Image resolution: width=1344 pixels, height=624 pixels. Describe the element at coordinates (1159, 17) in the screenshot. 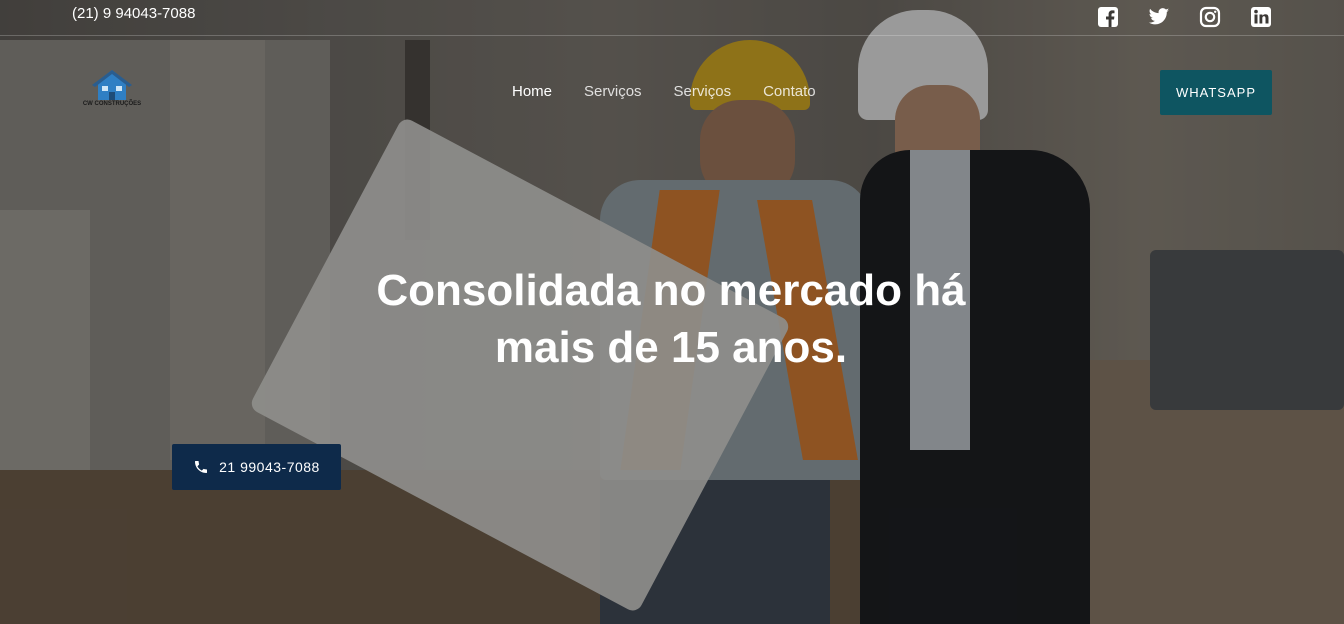

I see `twitter-icon` at that location.